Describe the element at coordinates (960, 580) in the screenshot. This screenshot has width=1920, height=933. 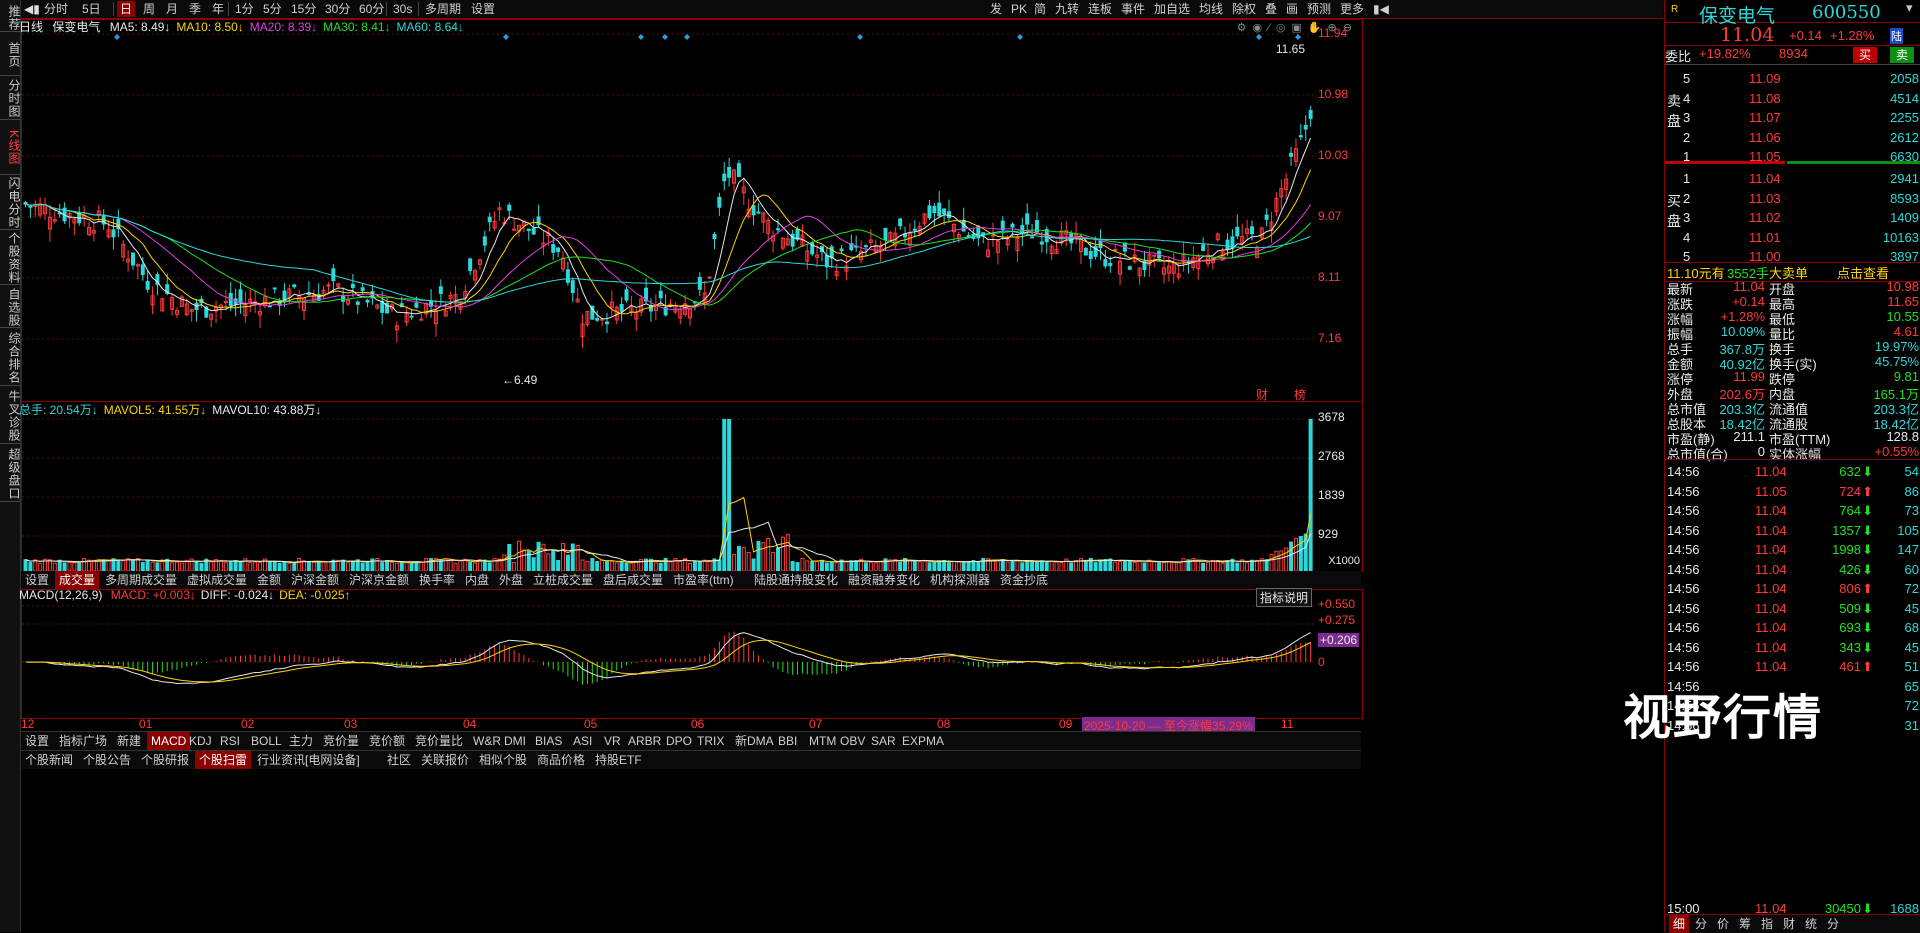
I see `indicator-tab-15: 机构探测器` at that location.